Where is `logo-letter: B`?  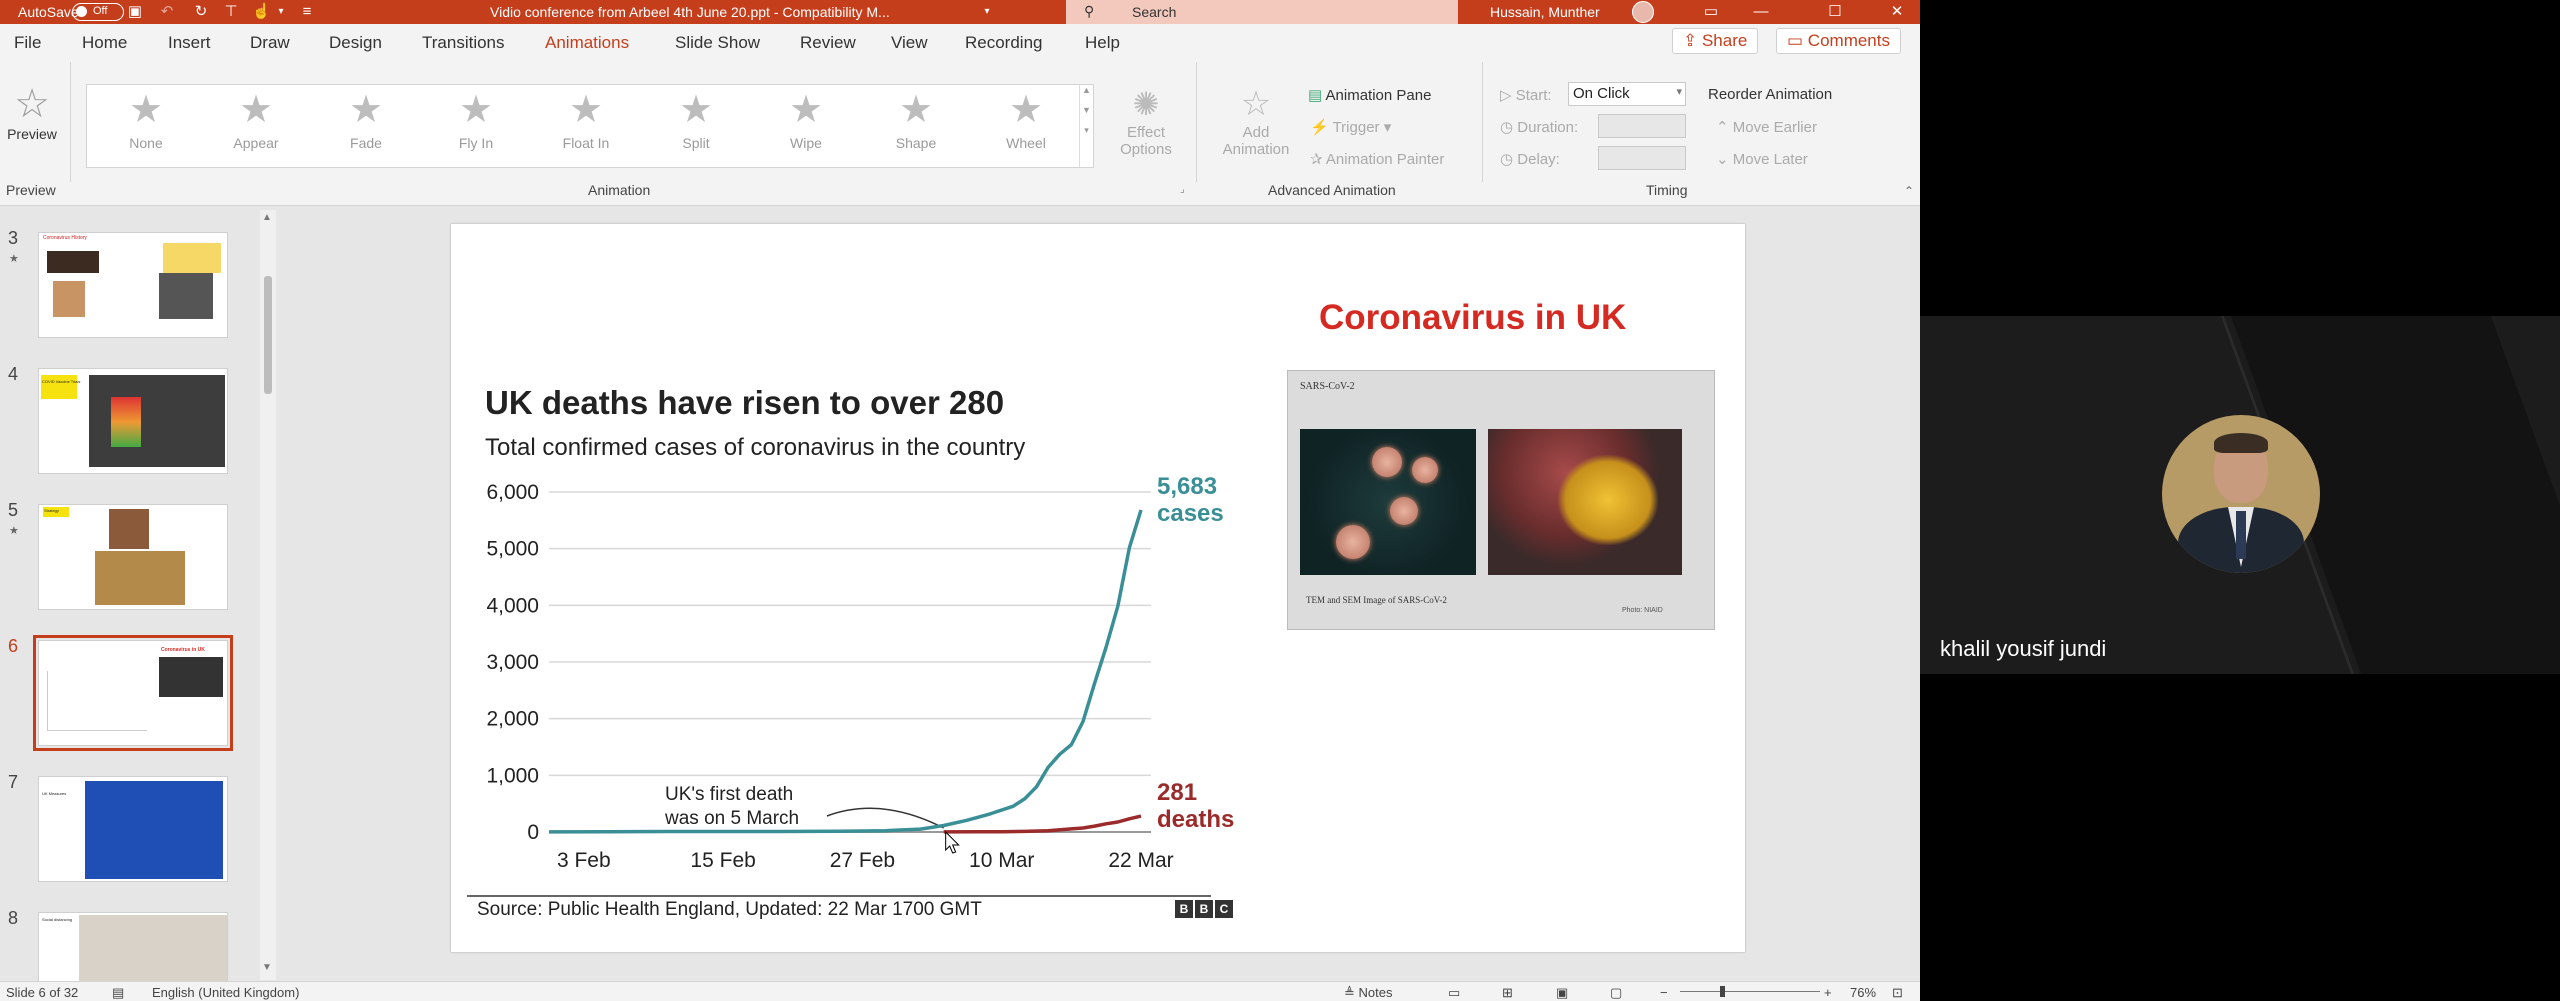 logo-letter: B is located at coordinates (1204, 909).